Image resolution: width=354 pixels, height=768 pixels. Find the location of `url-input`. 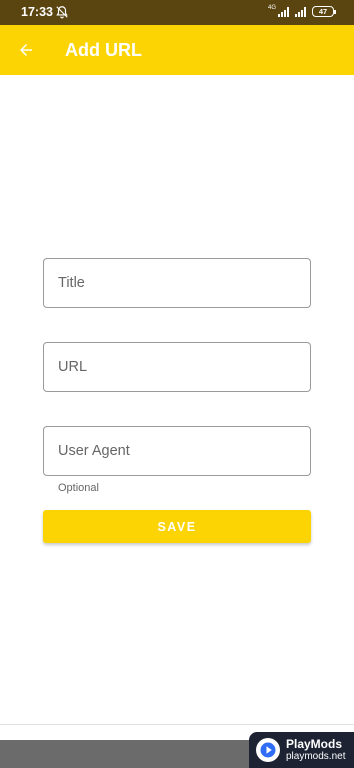

url-input is located at coordinates (177, 367).